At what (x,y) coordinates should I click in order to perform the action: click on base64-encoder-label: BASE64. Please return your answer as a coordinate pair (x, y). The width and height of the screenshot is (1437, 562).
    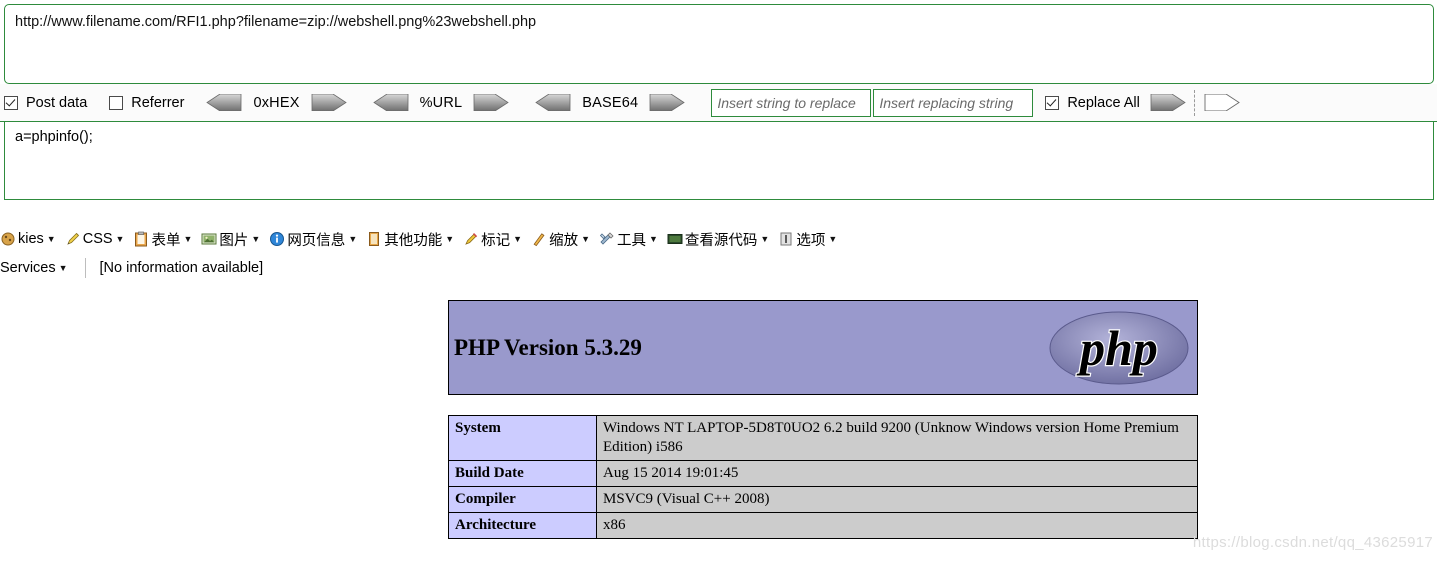
    Looking at the image, I should click on (610, 102).